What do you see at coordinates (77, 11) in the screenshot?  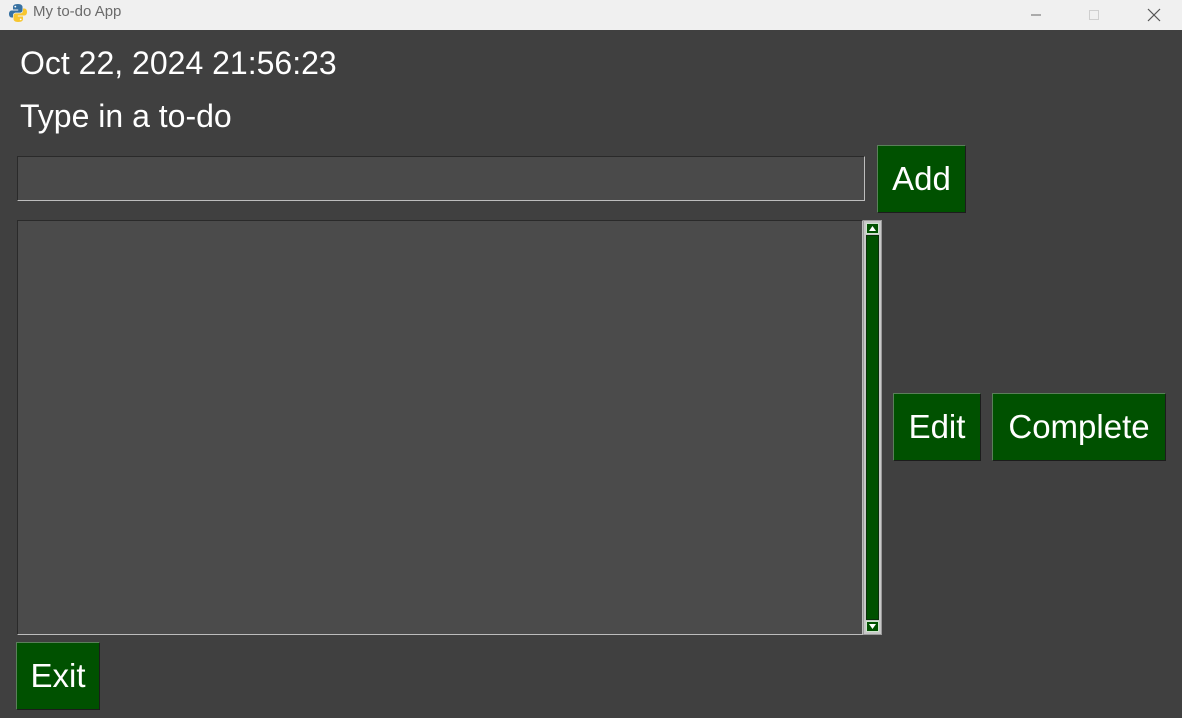 I see `window-title: My to-do App` at bounding box center [77, 11].